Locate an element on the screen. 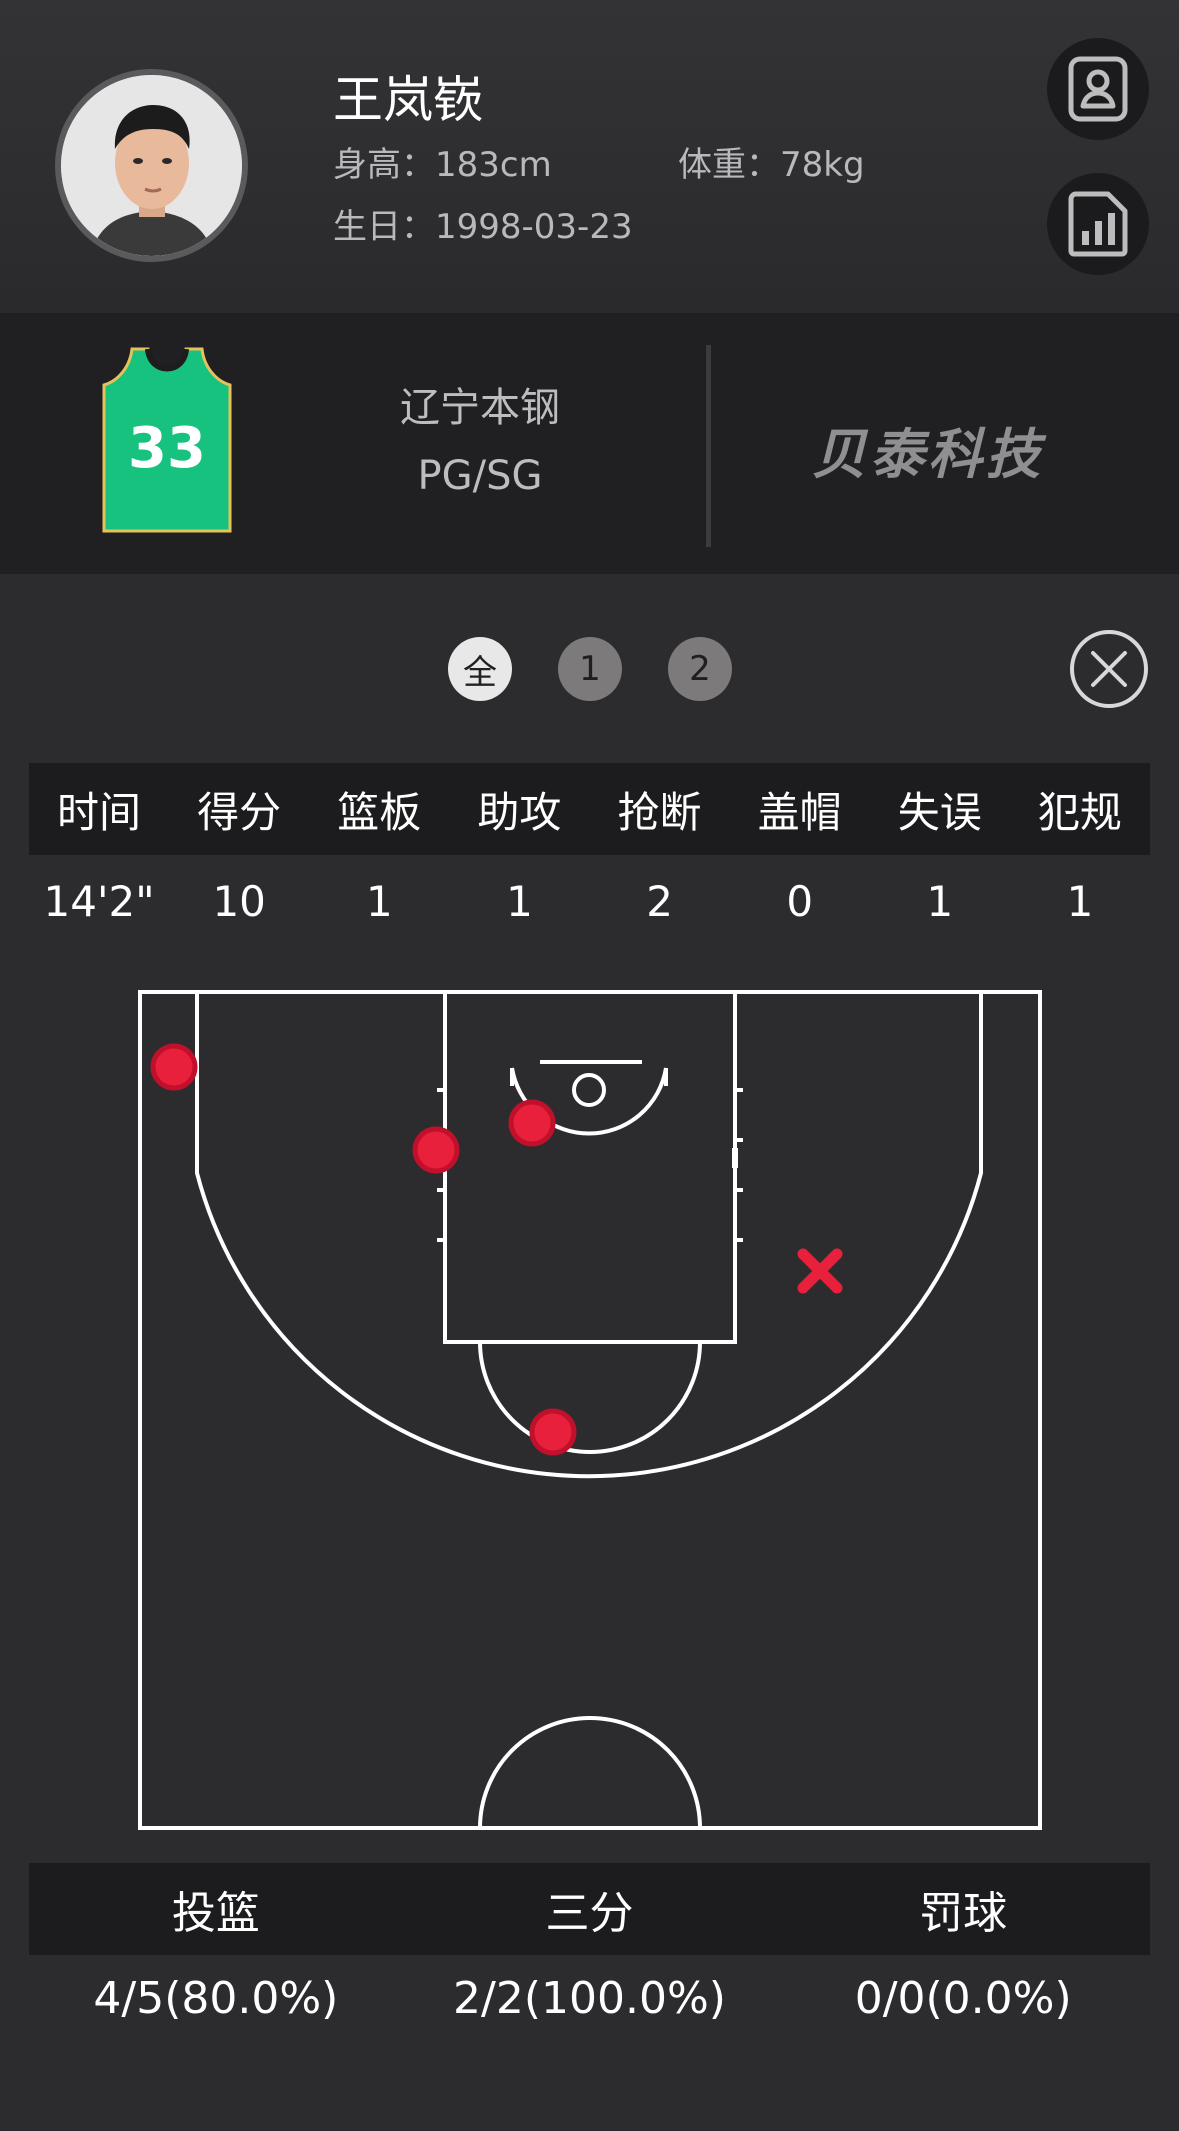  period-label: 2 is located at coordinates (700, 669).